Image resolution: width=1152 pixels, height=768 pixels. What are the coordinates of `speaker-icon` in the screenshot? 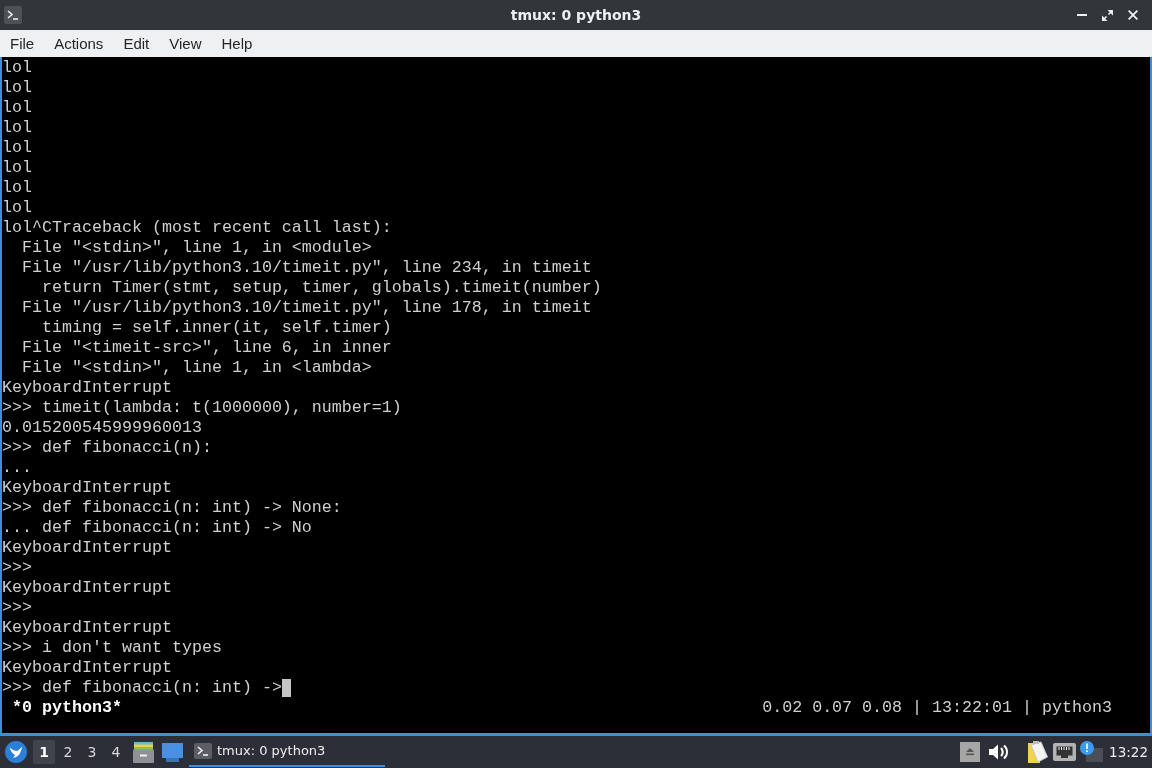 It's located at (999, 752).